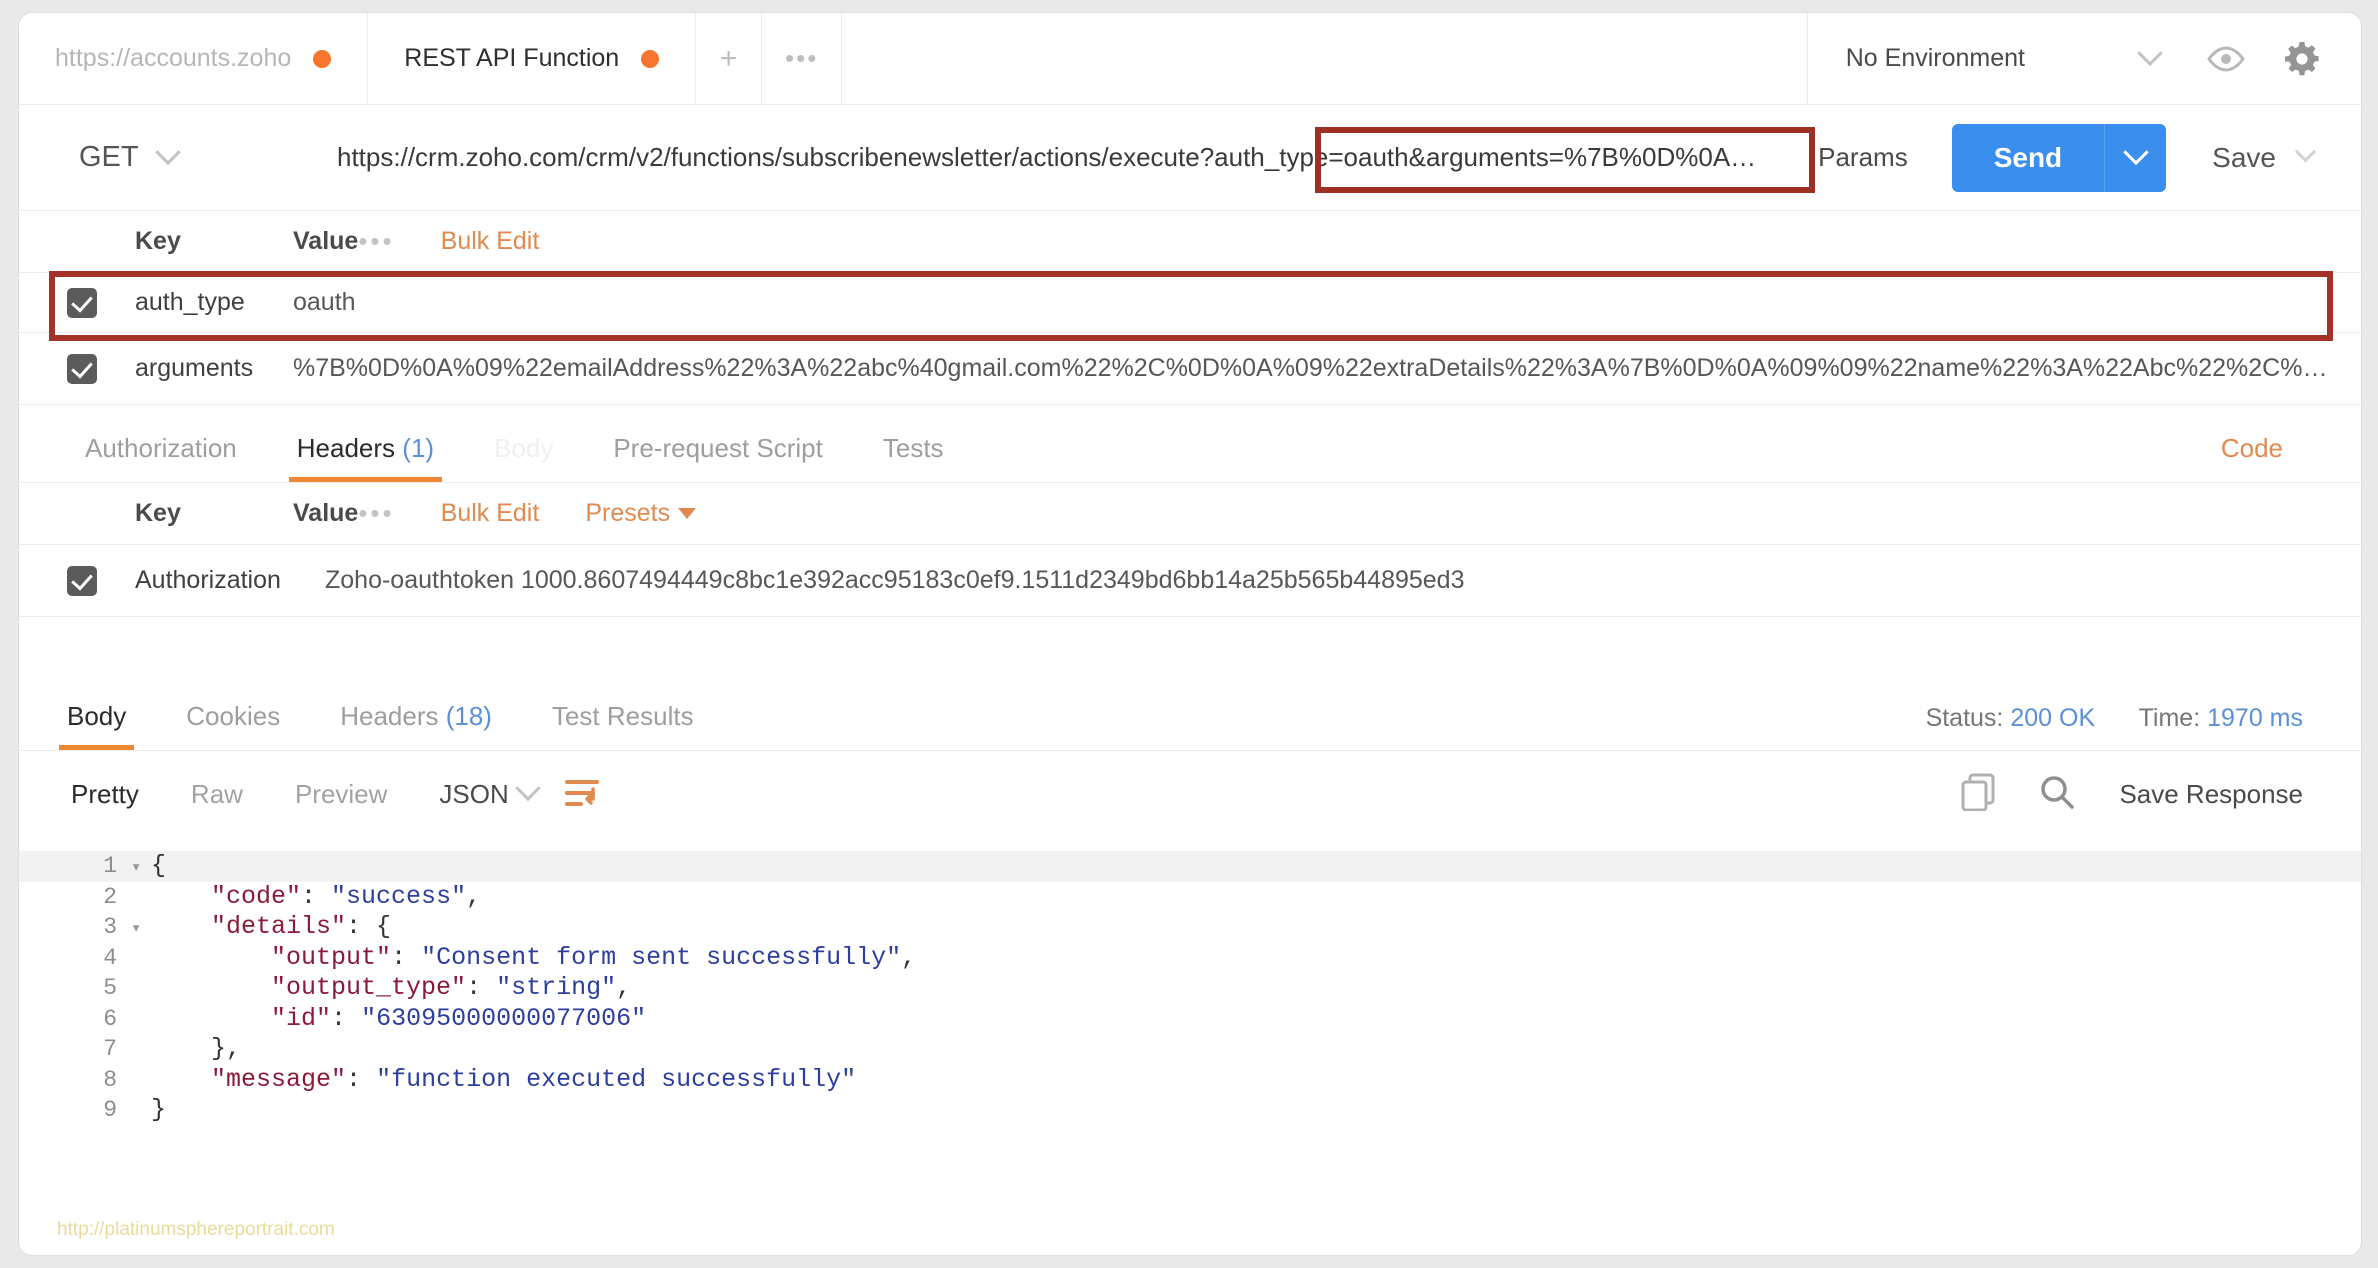 The image size is (2378, 1268). I want to click on tab-tests: Tests, so click(913, 457).